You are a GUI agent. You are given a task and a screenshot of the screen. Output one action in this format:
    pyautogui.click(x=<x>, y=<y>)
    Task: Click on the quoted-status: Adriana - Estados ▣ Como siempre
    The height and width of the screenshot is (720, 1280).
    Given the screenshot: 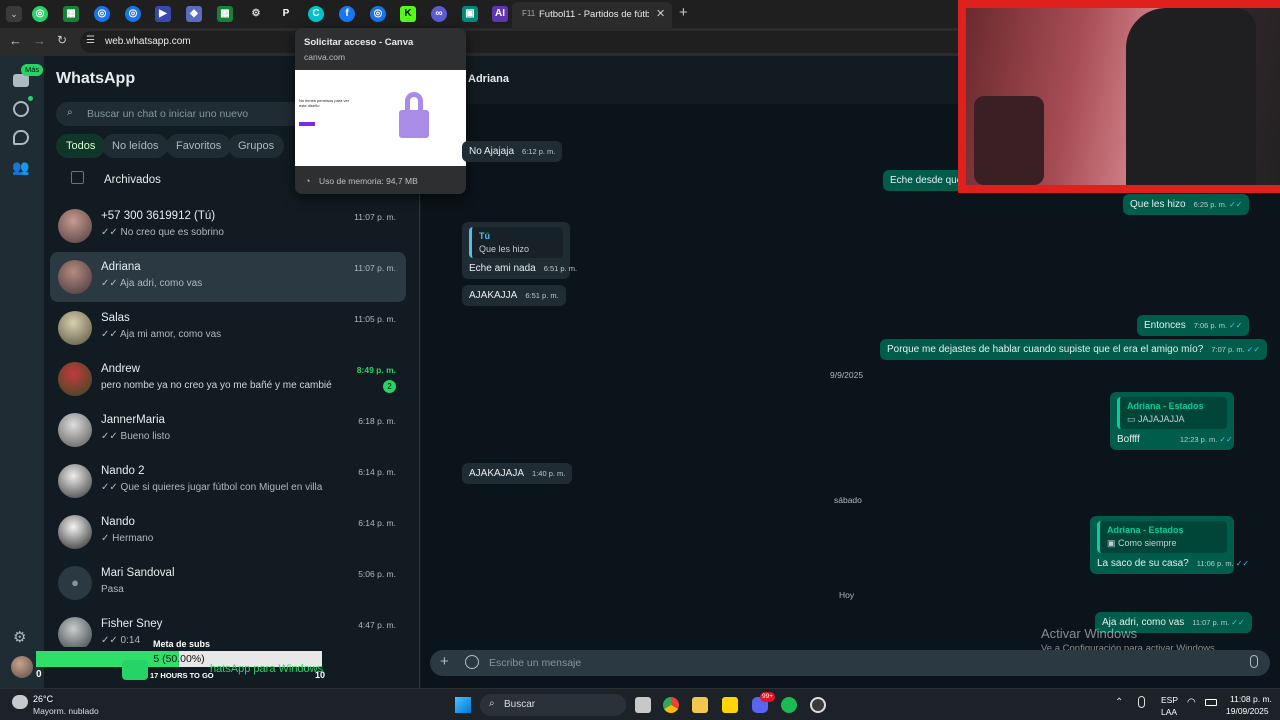 What is the action you would take?
    pyautogui.click(x=1162, y=537)
    